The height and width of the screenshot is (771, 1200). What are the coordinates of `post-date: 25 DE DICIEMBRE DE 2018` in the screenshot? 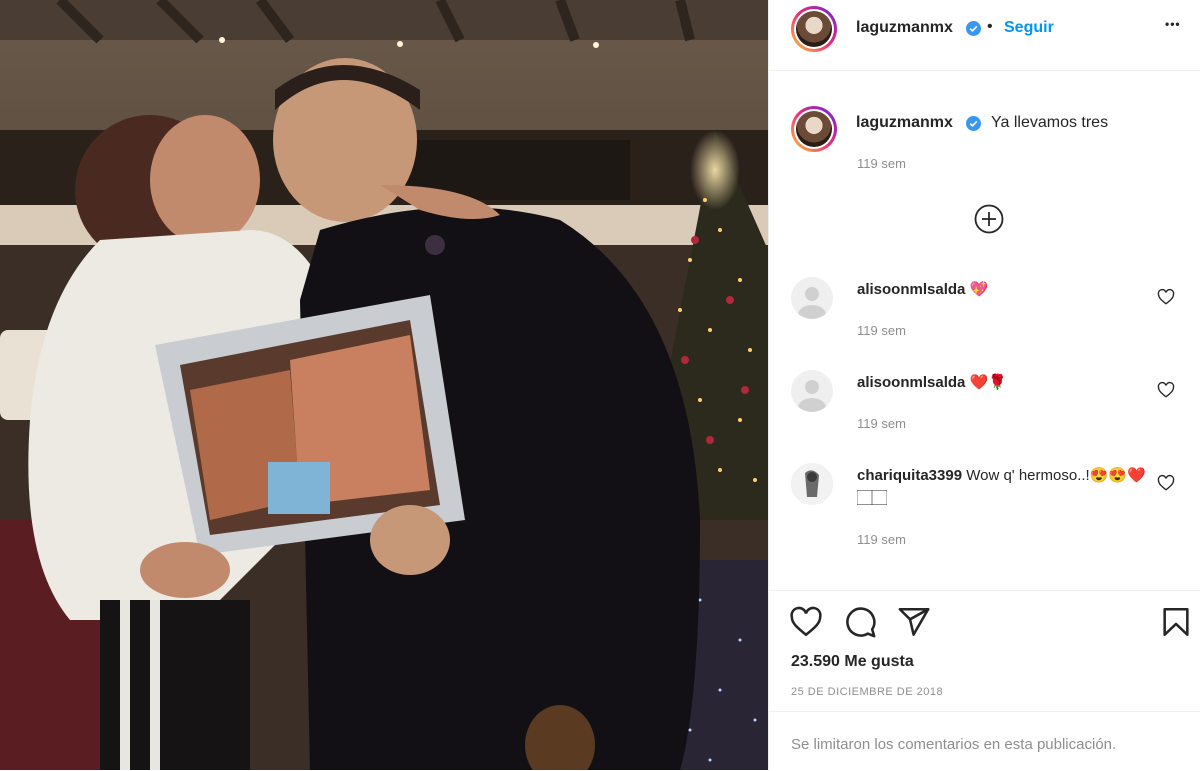 It's located at (867, 692).